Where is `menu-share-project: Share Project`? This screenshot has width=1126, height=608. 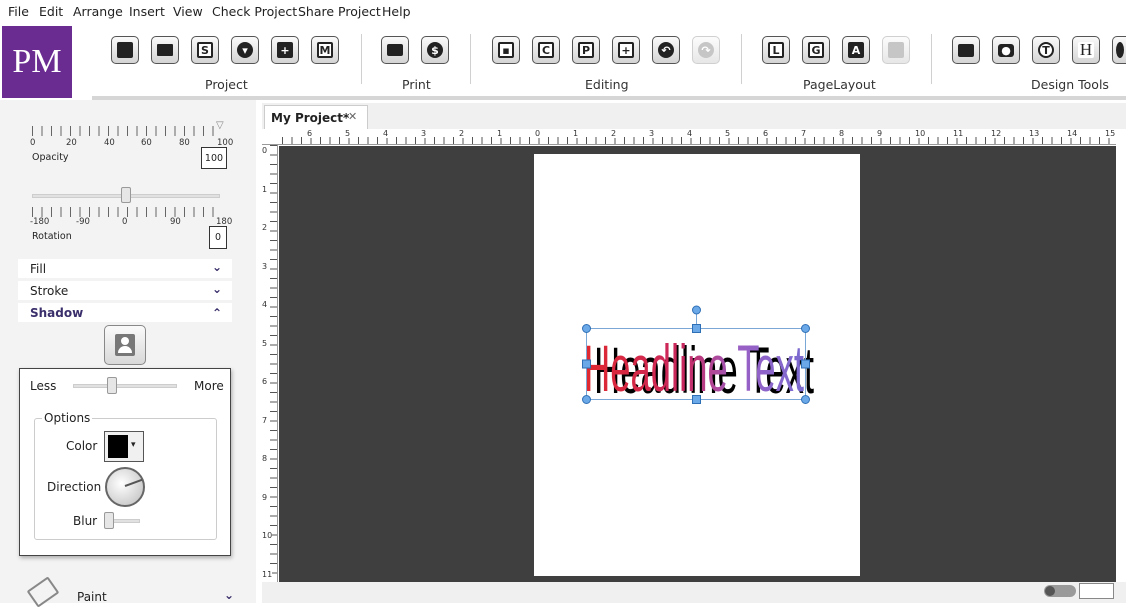 menu-share-project: Share Project is located at coordinates (339, 11).